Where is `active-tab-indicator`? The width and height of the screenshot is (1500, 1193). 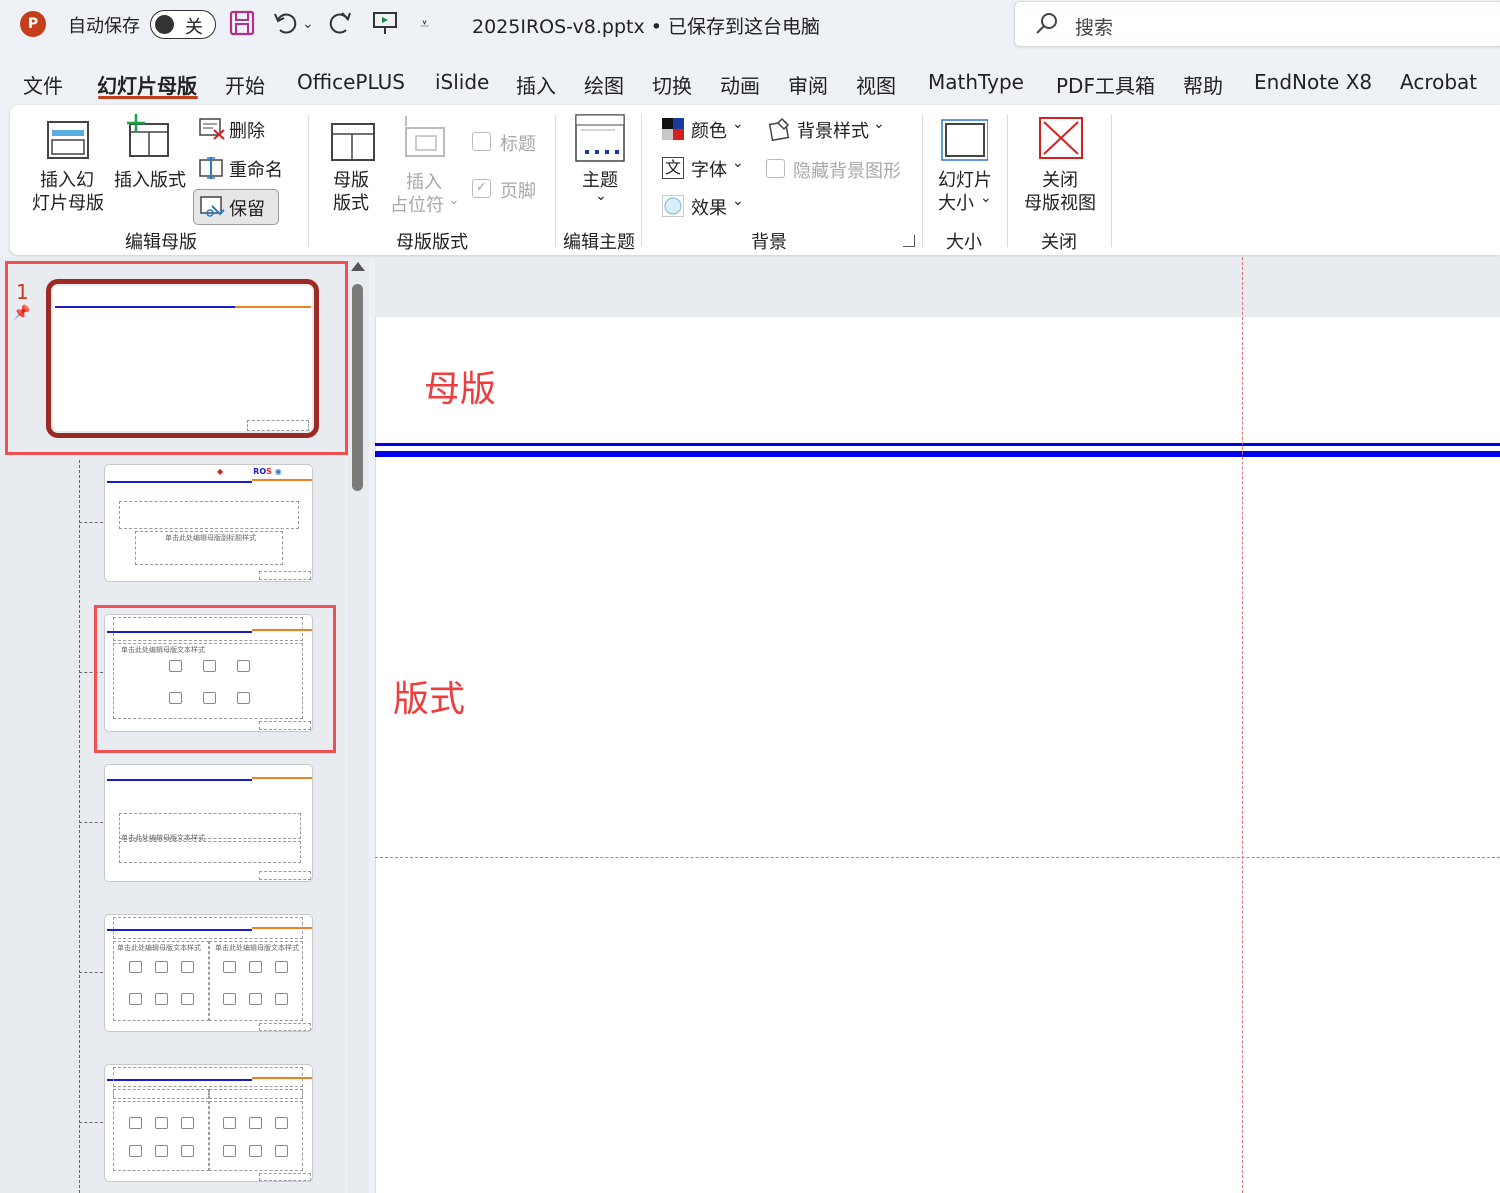
active-tab-indicator is located at coordinates (148, 97).